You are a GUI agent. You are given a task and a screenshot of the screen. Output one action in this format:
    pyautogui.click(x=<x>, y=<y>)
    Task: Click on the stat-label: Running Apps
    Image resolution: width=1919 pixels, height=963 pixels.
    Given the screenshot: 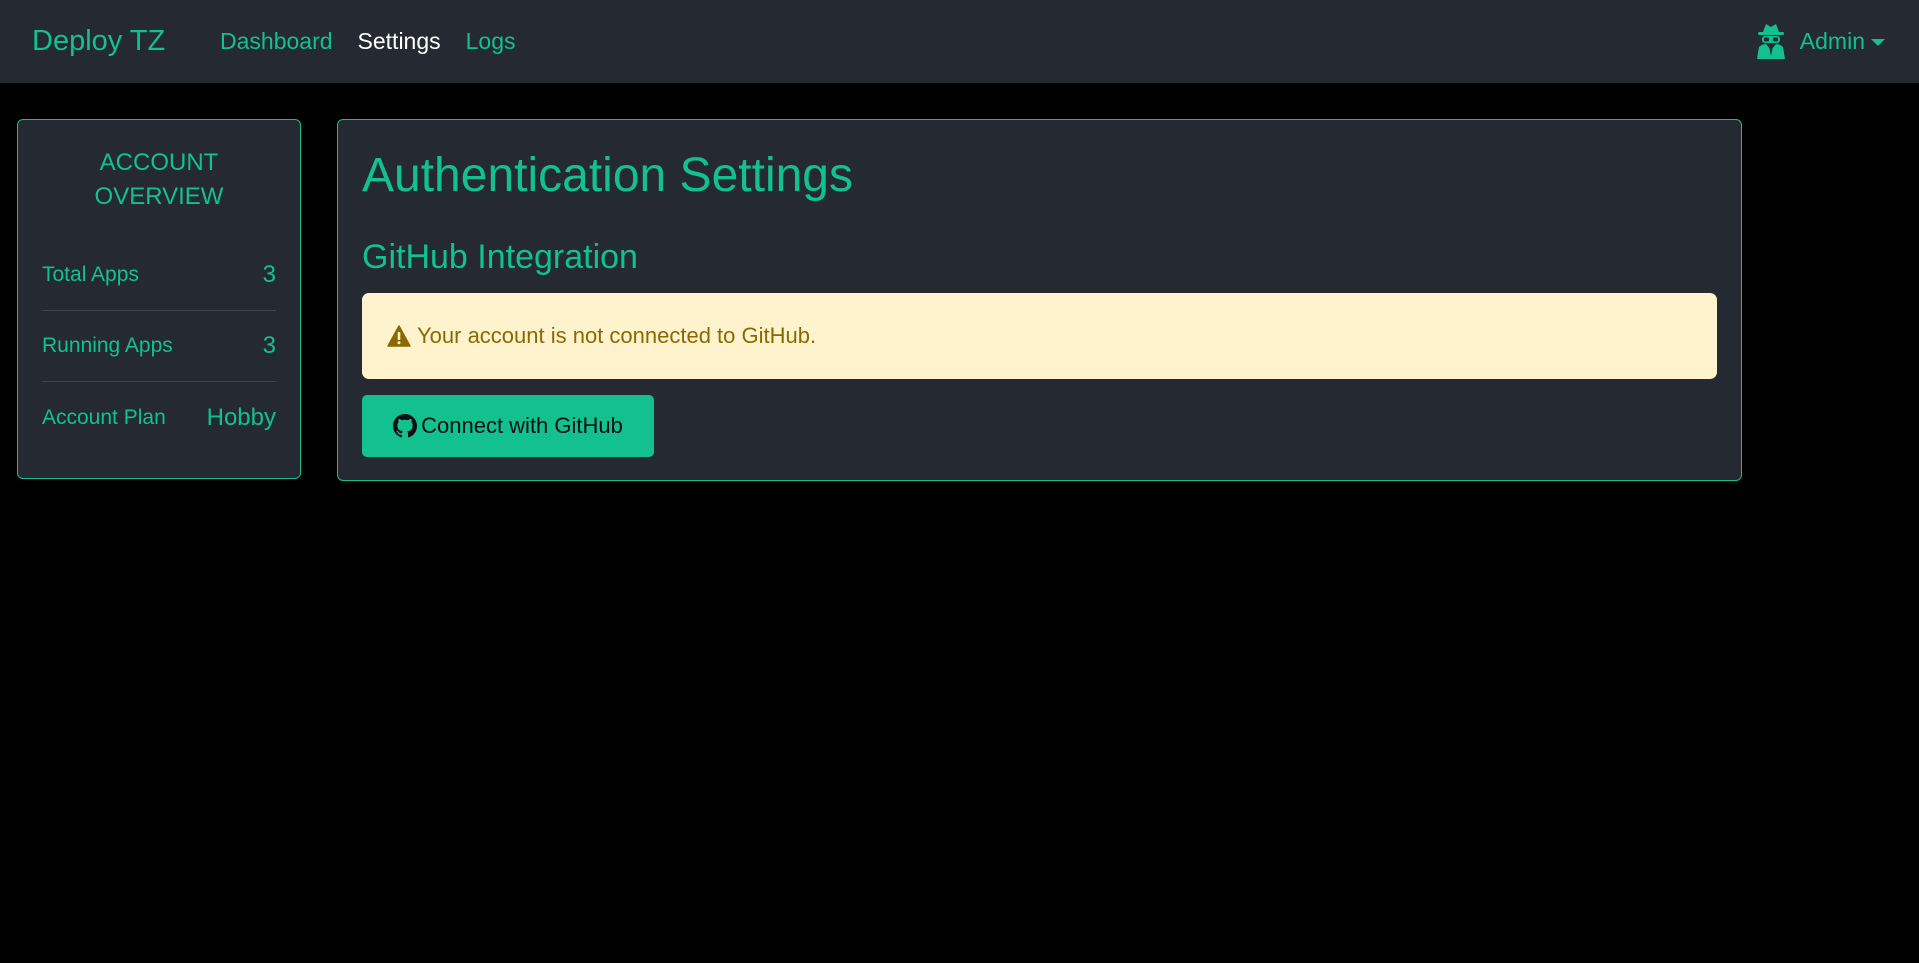 What is the action you would take?
    pyautogui.click(x=107, y=345)
    